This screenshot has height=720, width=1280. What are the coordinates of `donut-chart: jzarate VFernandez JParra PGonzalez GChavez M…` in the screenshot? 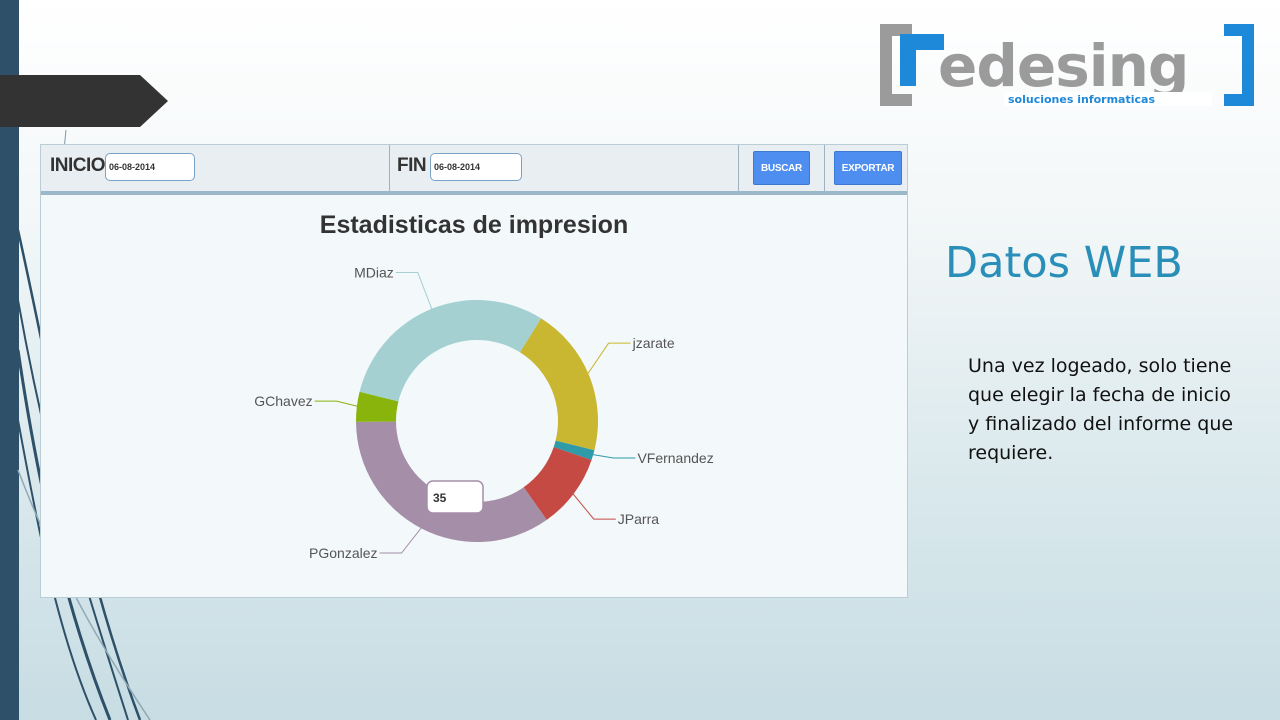 It's located at (483, 413).